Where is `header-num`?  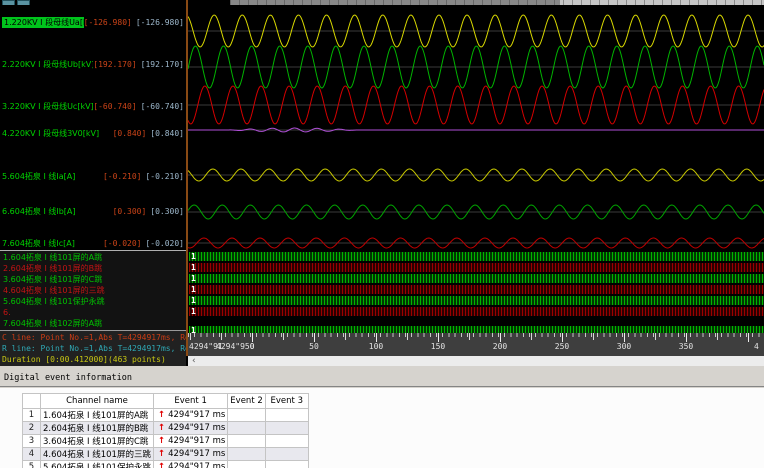 header-num is located at coordinates (31, 401).